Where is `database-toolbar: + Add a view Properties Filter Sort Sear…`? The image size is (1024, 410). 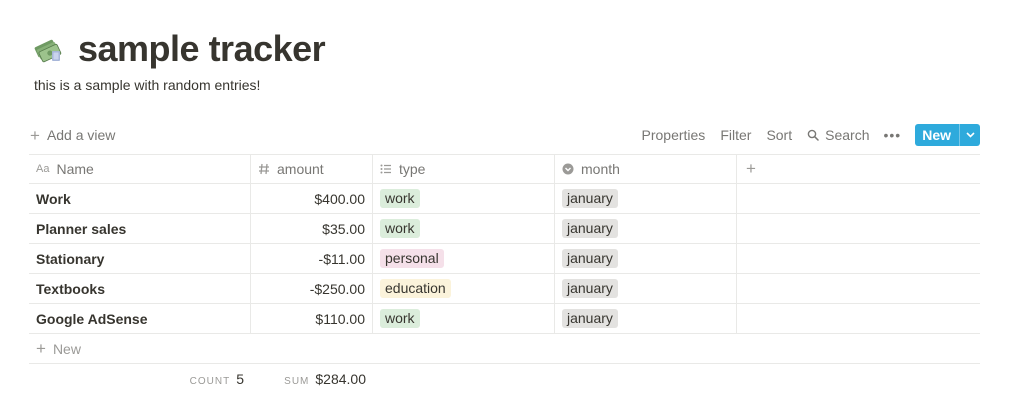 database-toolbar: + Add a view Properties Filter Sort Sear… is located at coordinates (505, 135).